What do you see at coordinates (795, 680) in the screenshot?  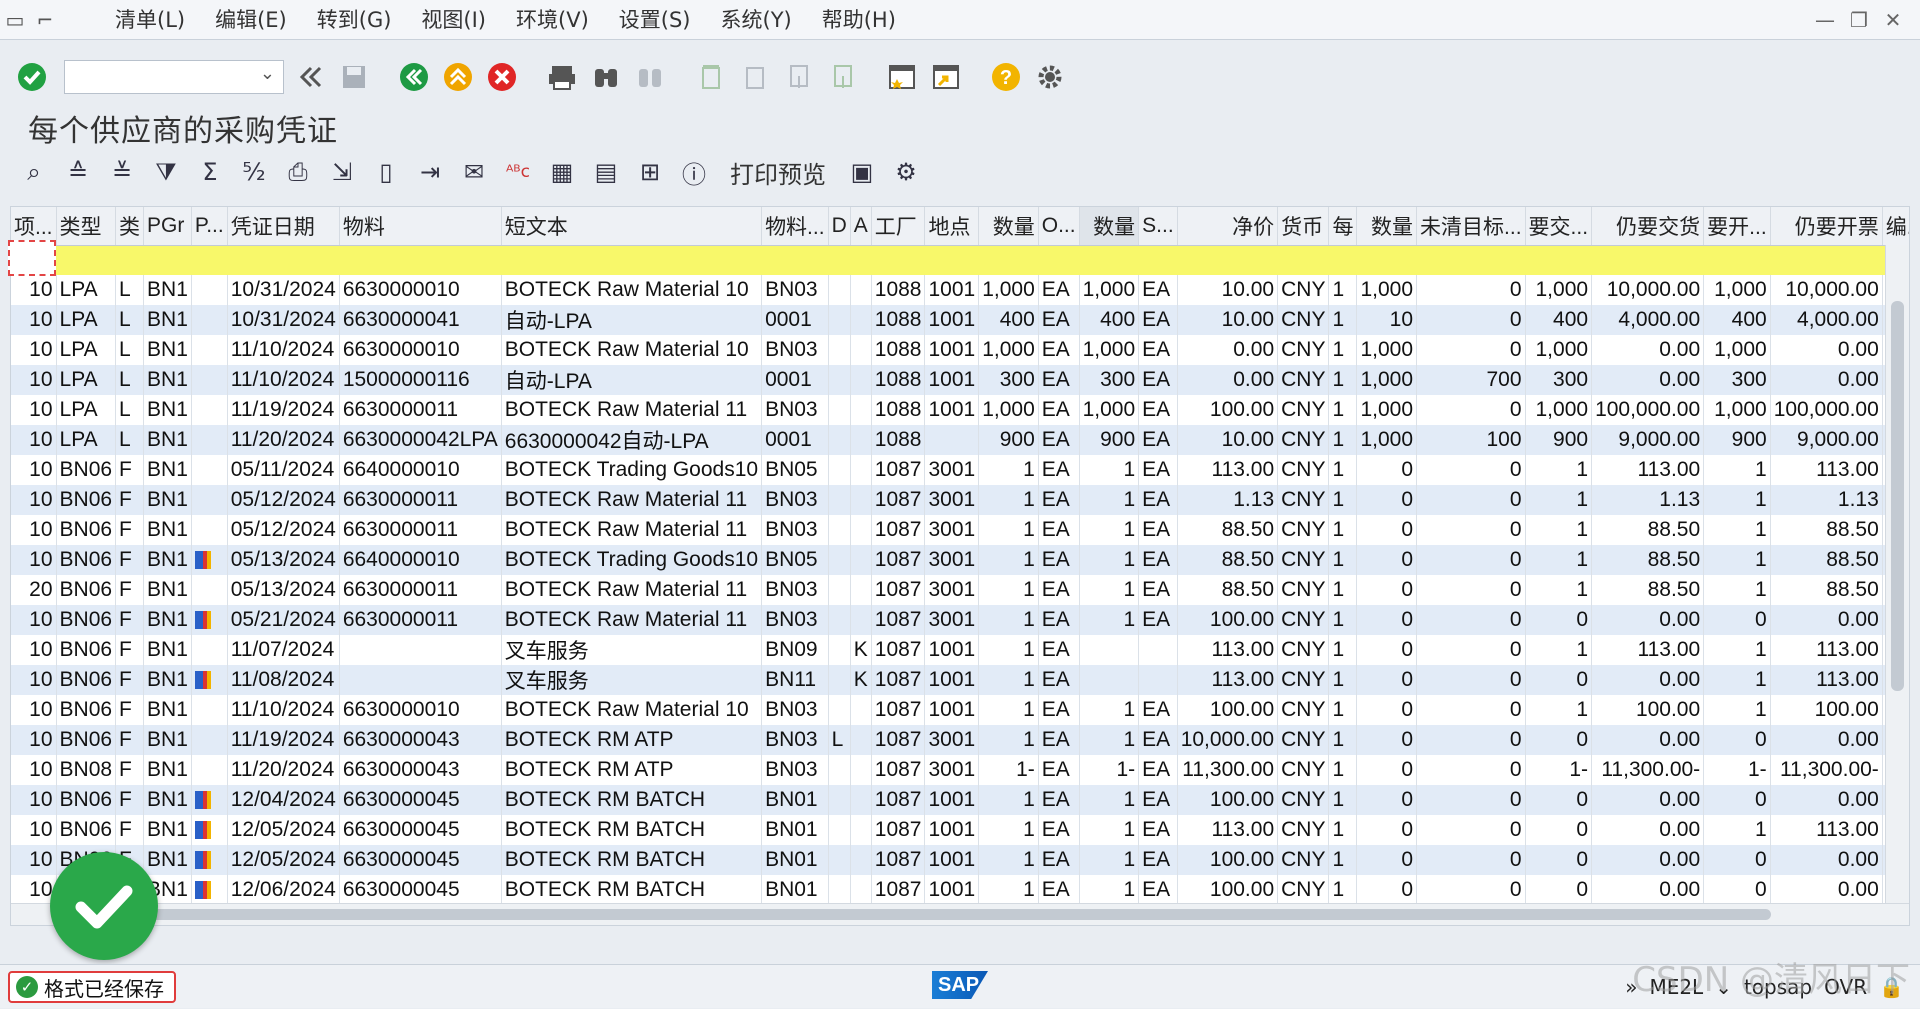 I see `table-cell: BN11` at bounding box center [795, 680].